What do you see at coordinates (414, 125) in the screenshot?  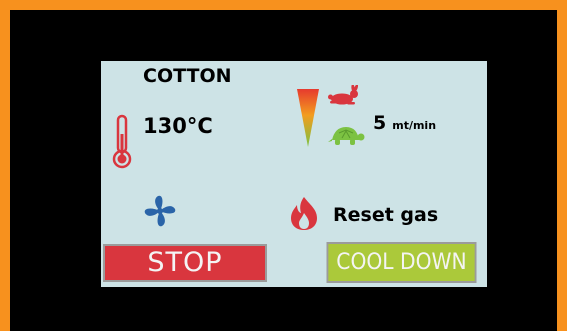 I see `speed-unit: mt/min` at bounding box center [414, 125].